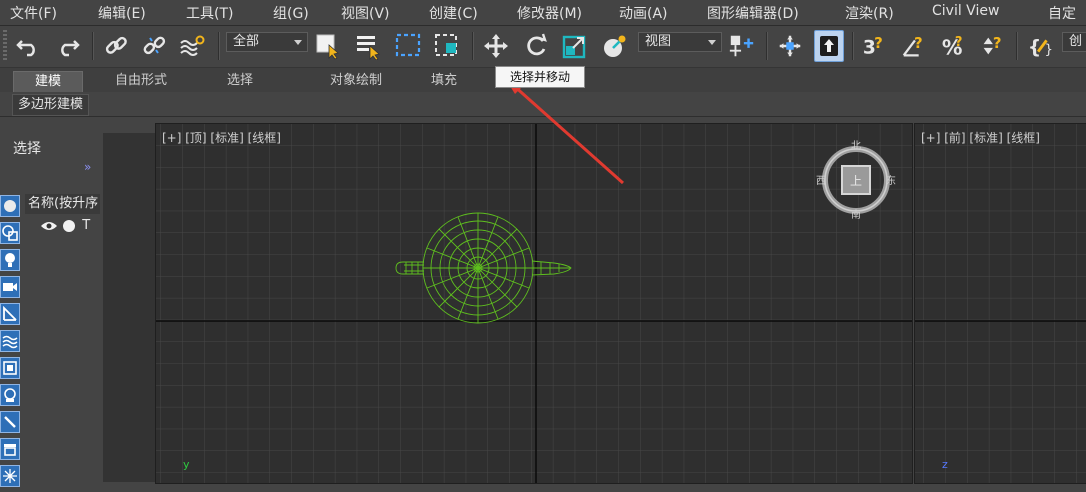  Describe the element at coordinates (69, 226) in the screenshot. I see `render-toggle-icon` at that location.